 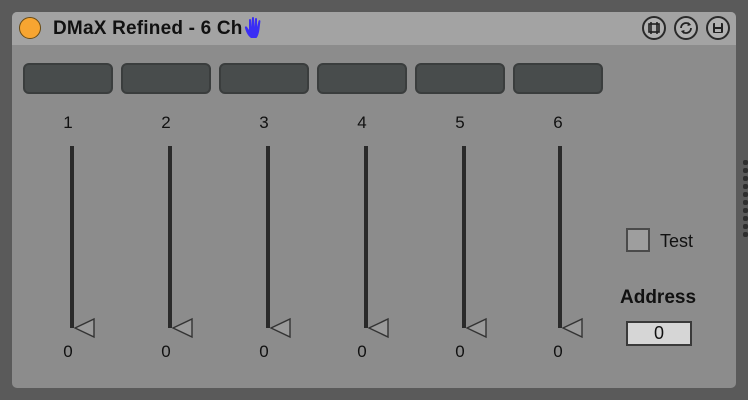 I want to click on hand-icon, so click(x=252, y=27).